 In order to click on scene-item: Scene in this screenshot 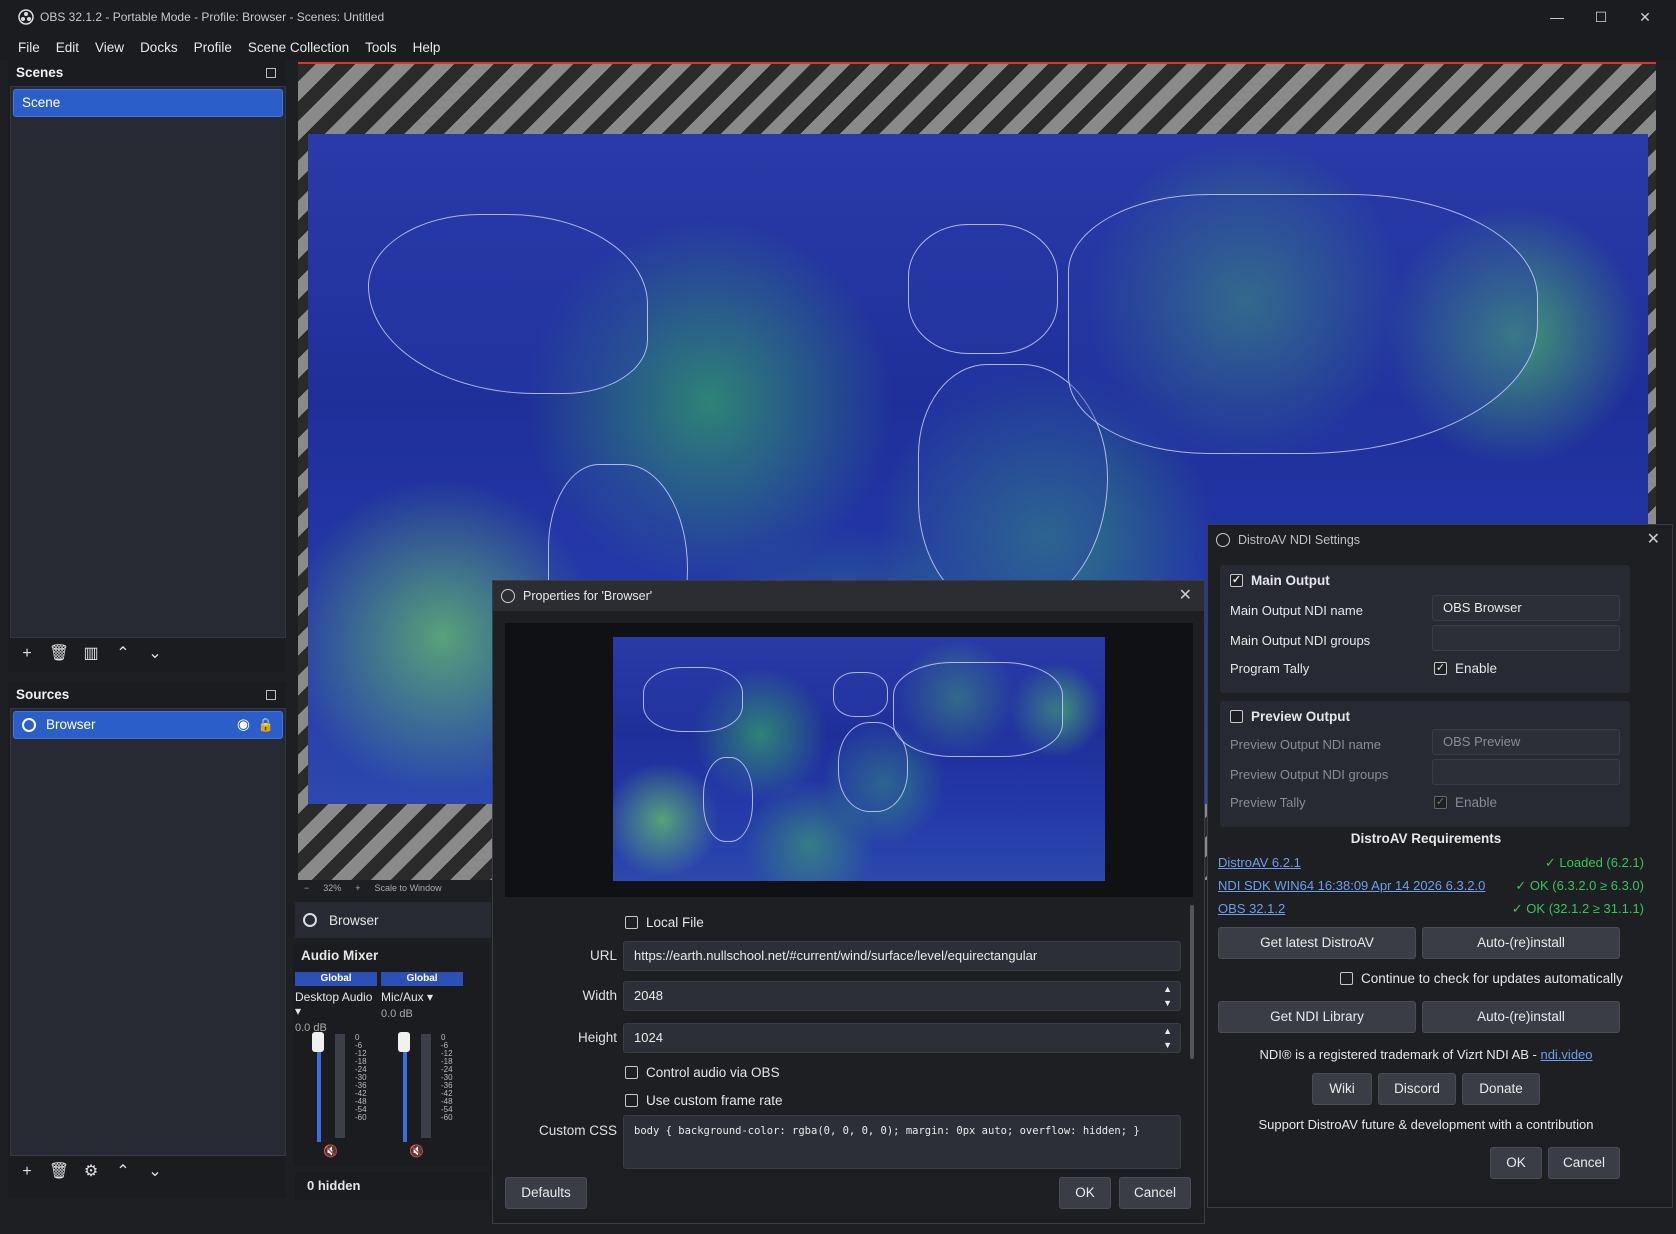, I will do `click(148, 103)`.